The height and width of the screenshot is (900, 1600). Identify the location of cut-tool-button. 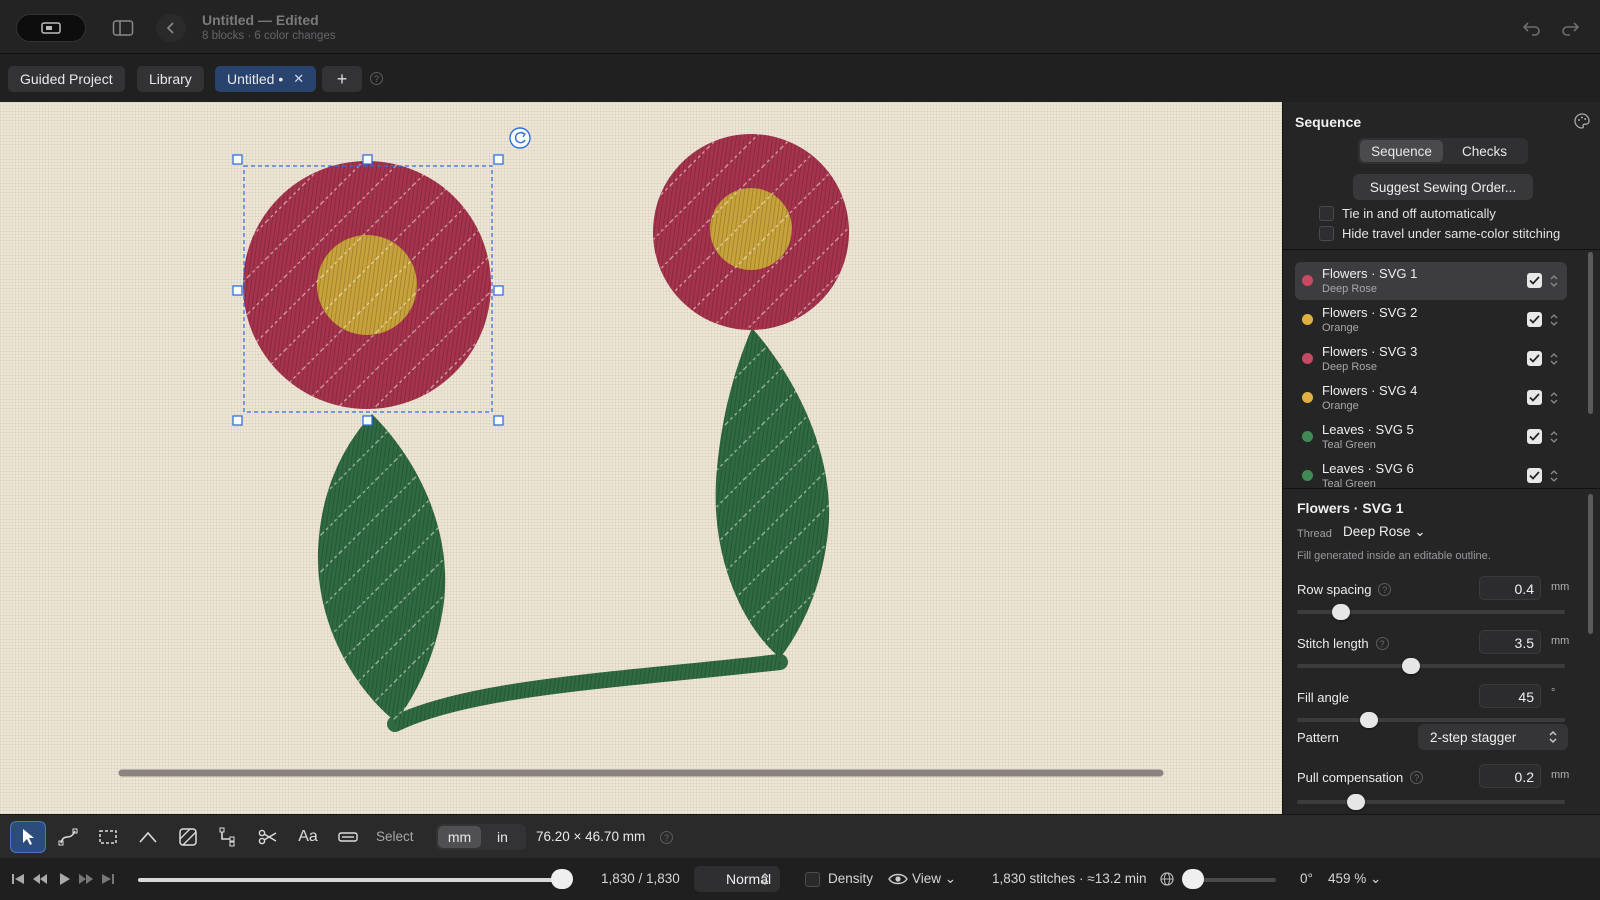
(268, 837).